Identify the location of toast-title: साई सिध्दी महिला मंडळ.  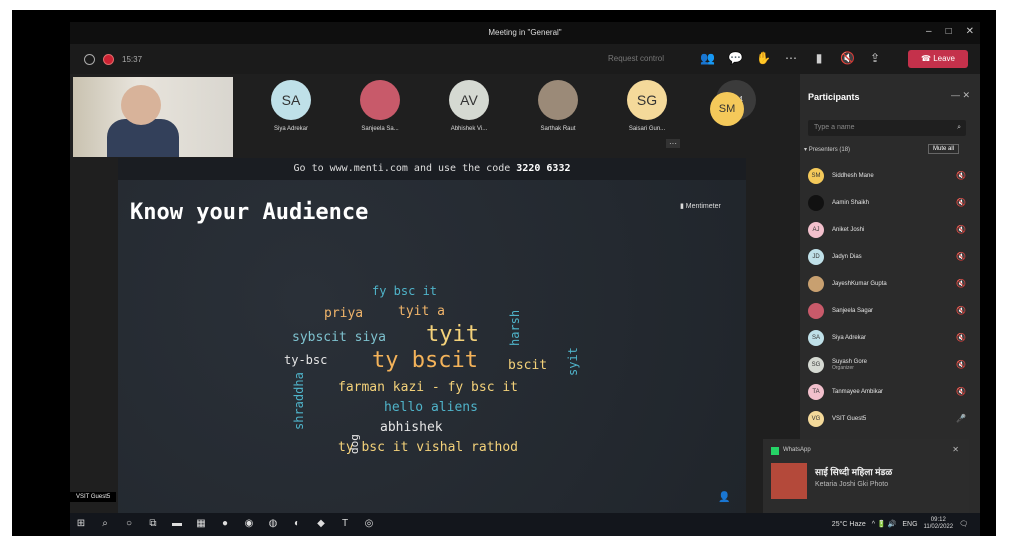
(854, 472).